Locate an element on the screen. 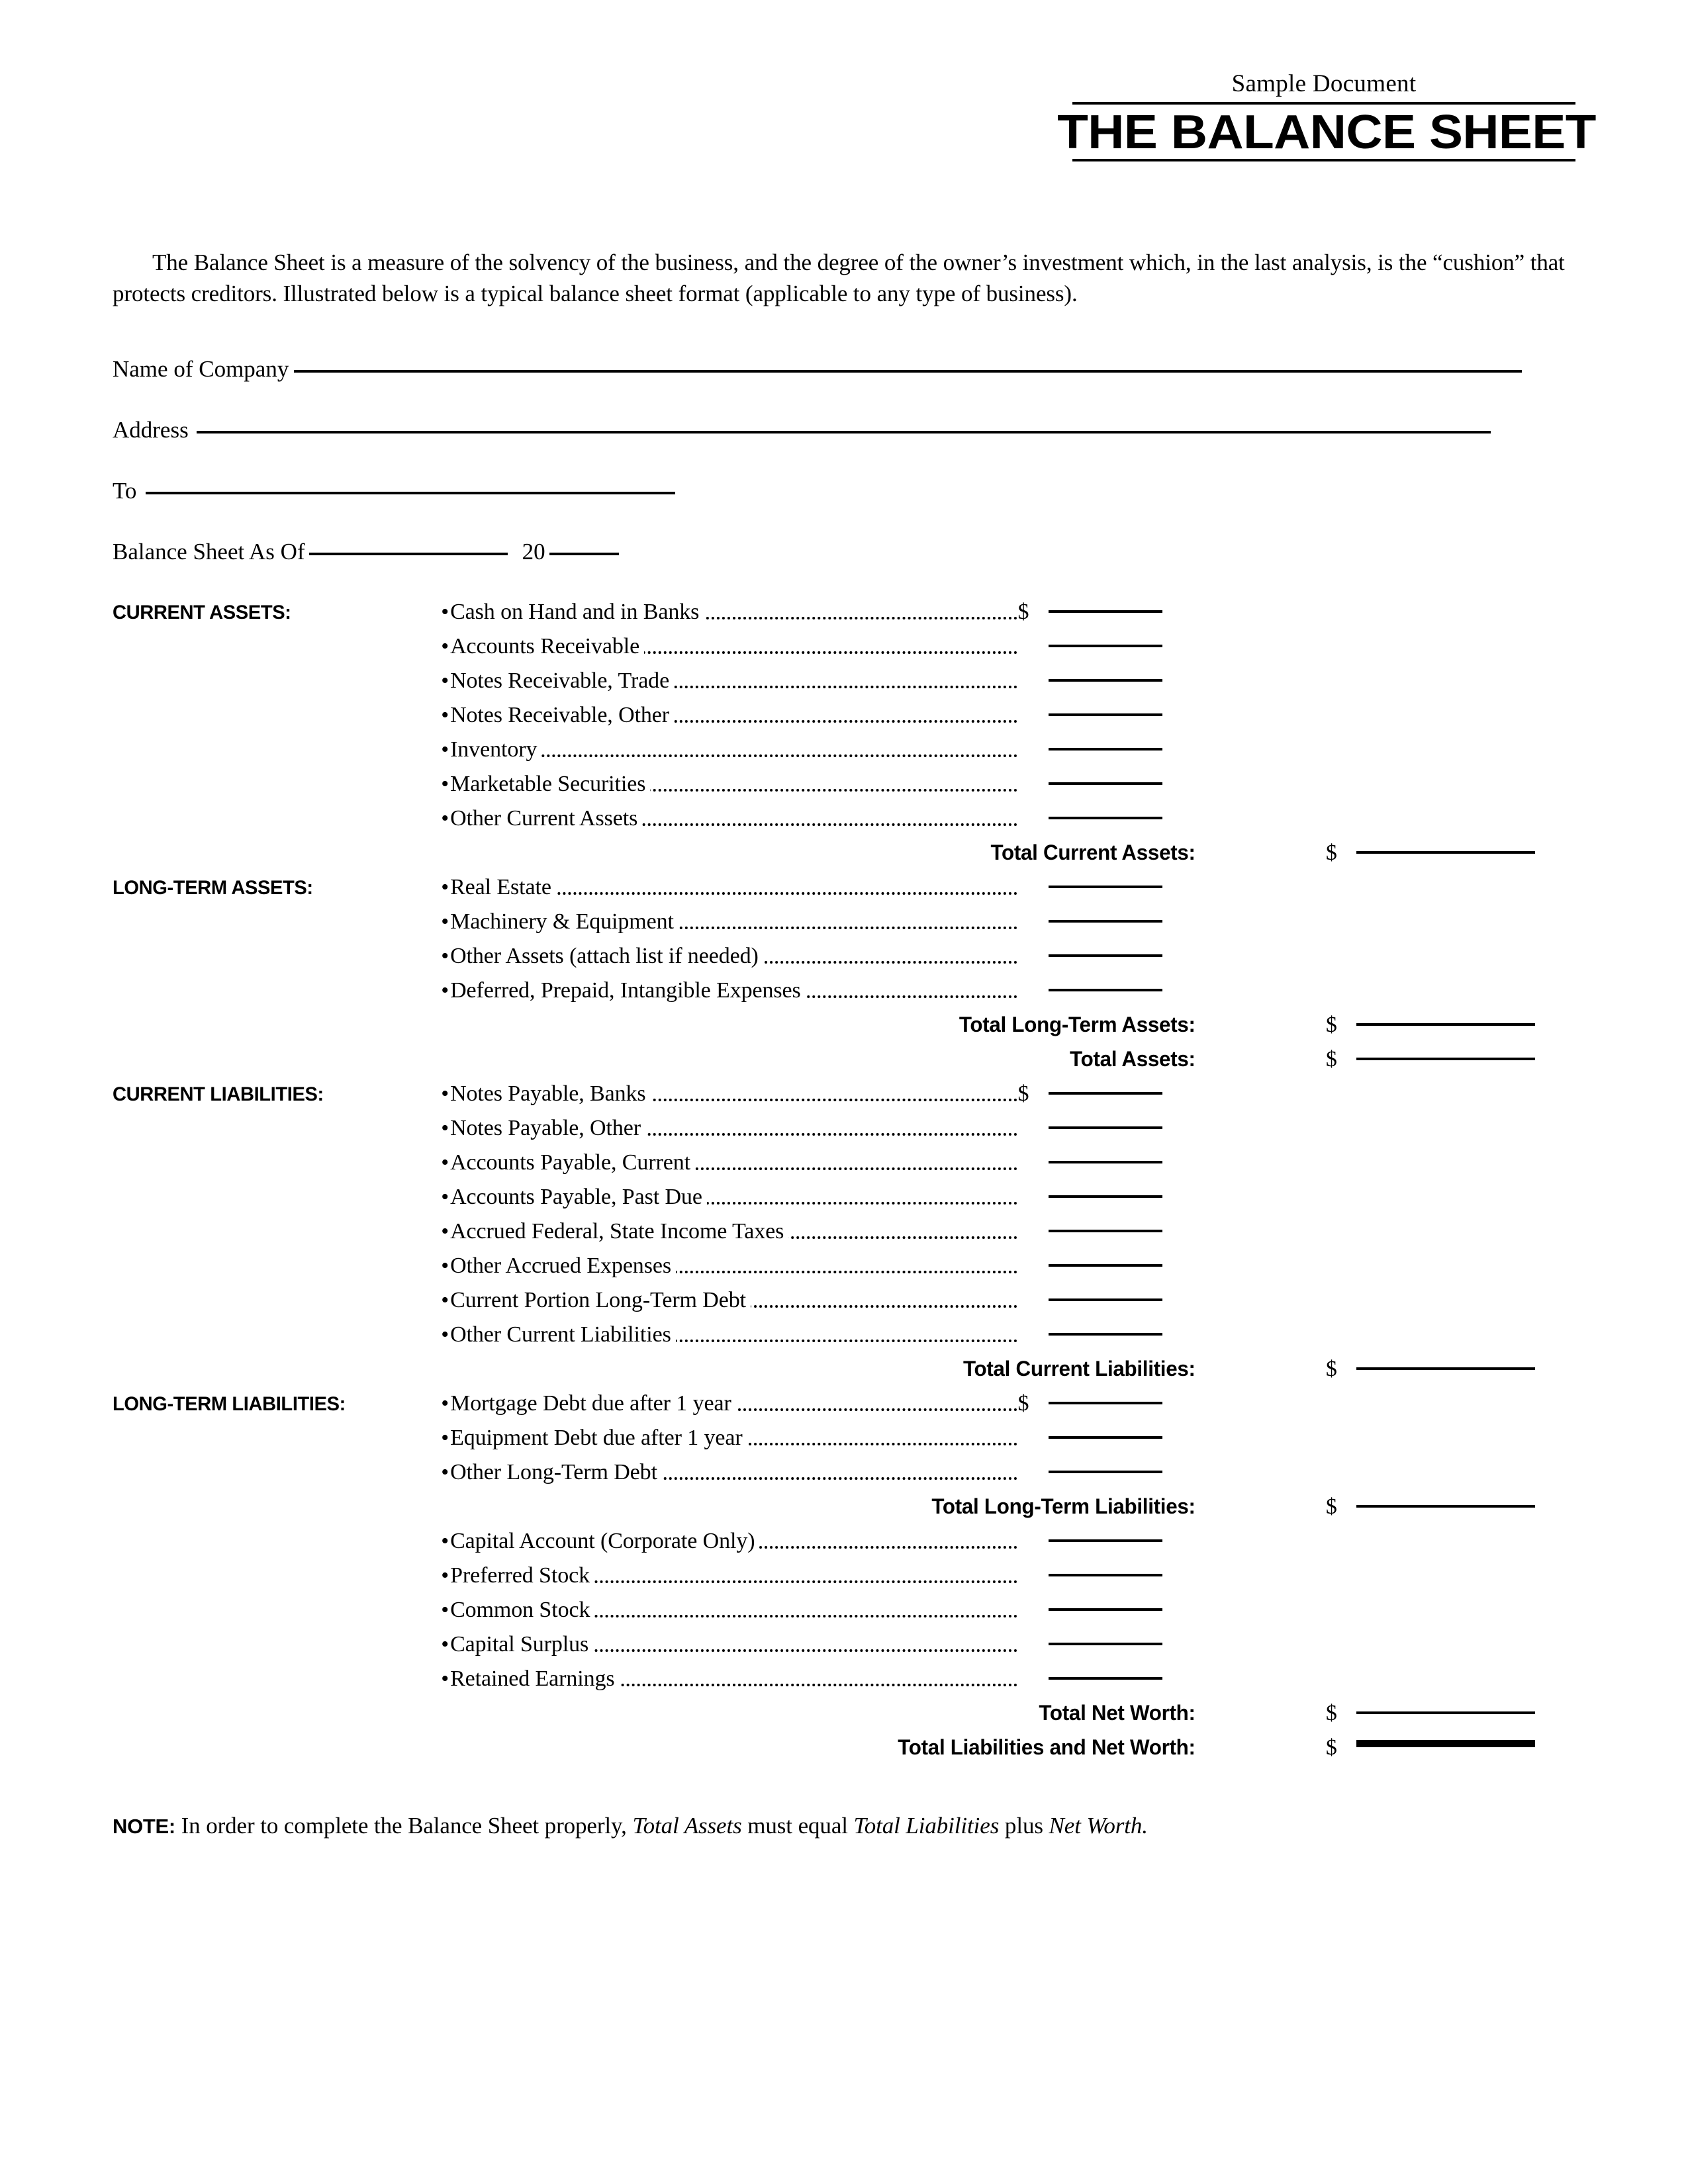 This screenshot has width=1688, height=2184. line-item-label: Other Assets (attach list if needed) is located at coordinates (606, 956).